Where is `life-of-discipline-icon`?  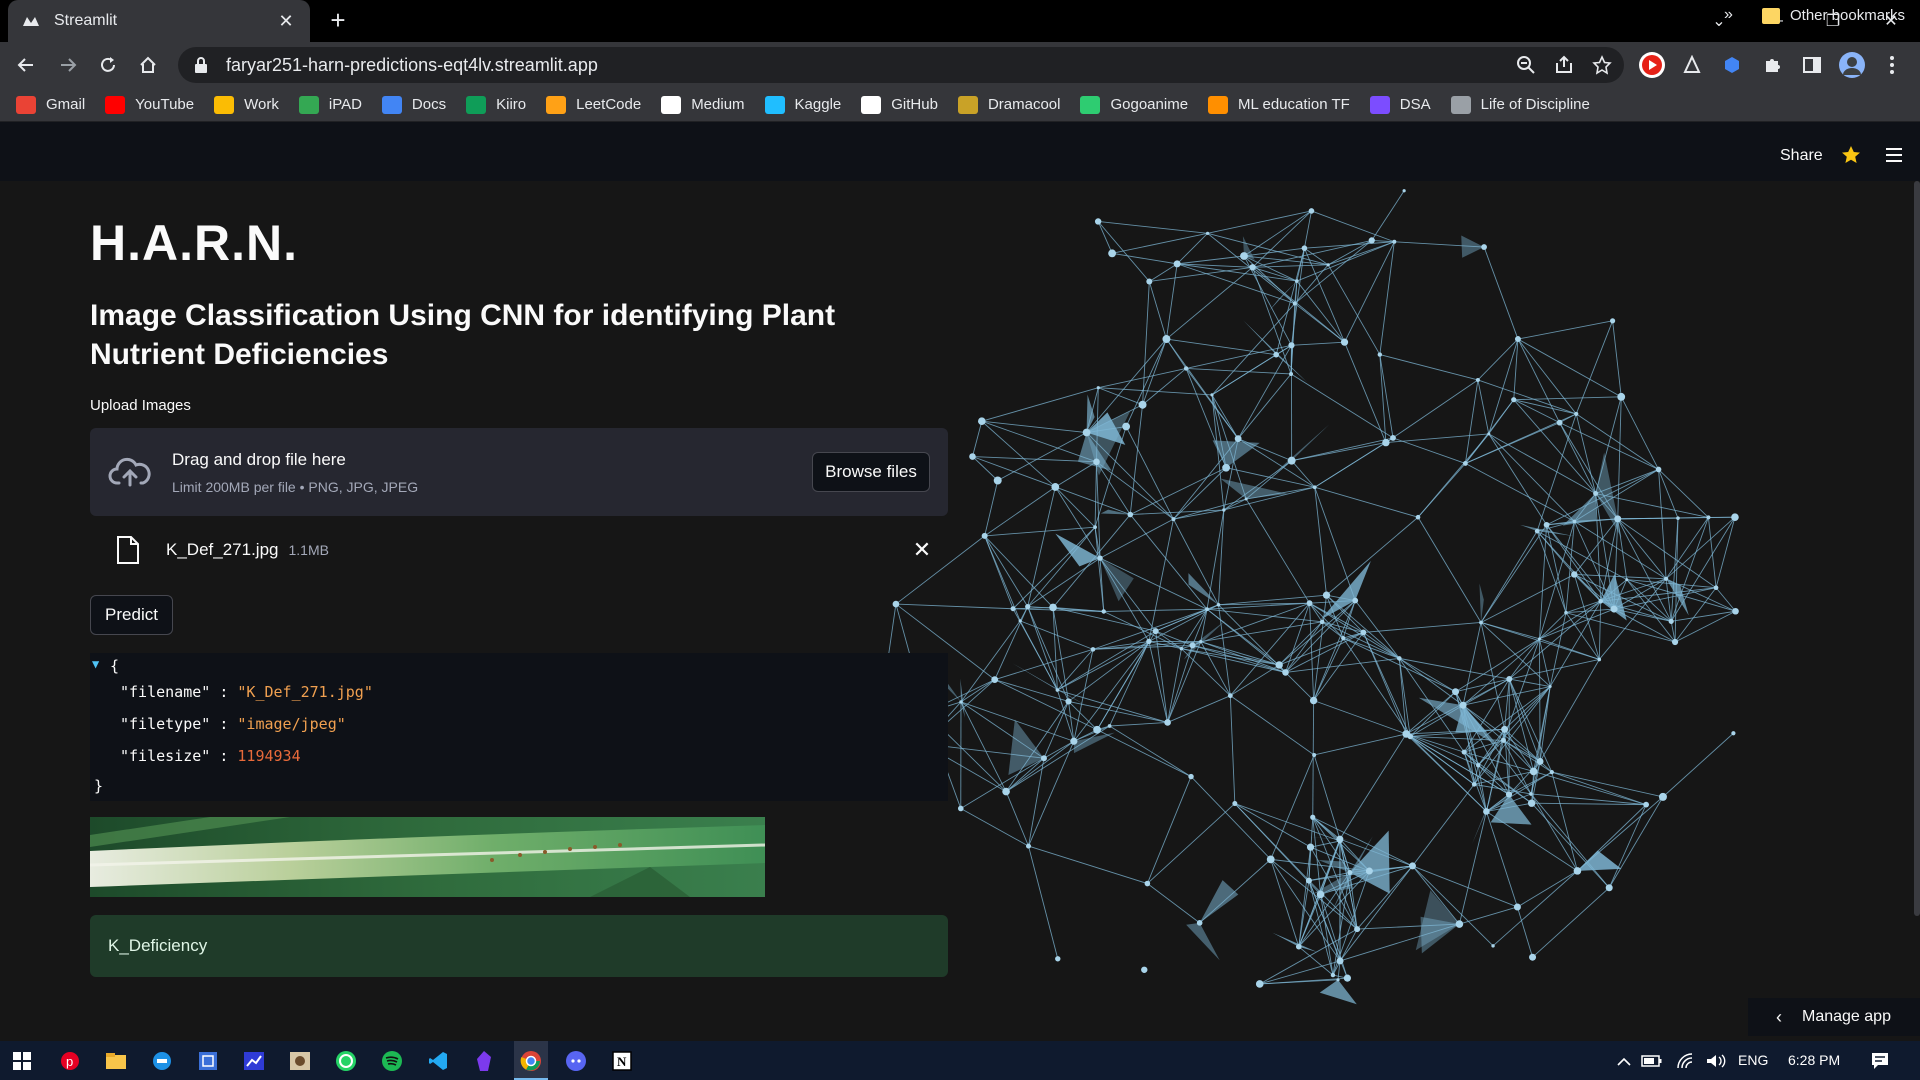
life-of-discipline-icon is located at coordinates (1460, 104).